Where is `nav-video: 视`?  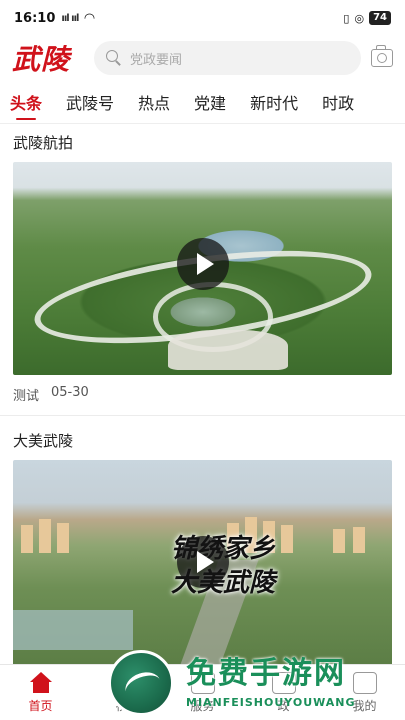
nav-video: 视 is located at coordinates (121, 692).